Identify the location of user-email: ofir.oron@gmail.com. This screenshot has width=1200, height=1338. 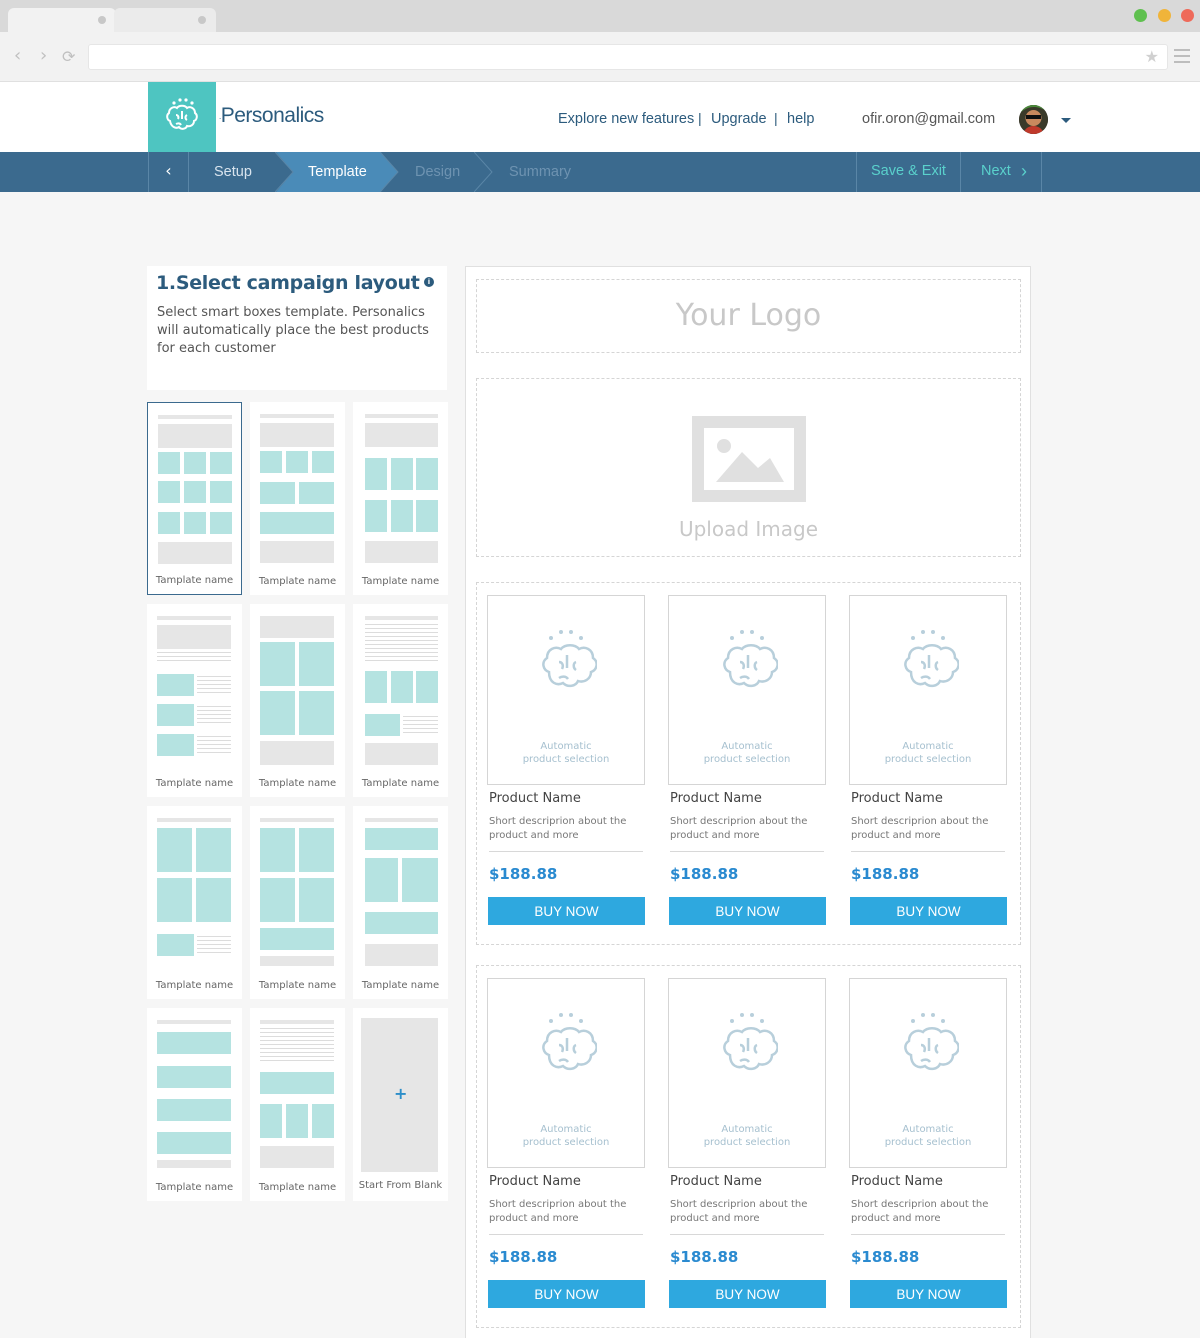
(928, 119).